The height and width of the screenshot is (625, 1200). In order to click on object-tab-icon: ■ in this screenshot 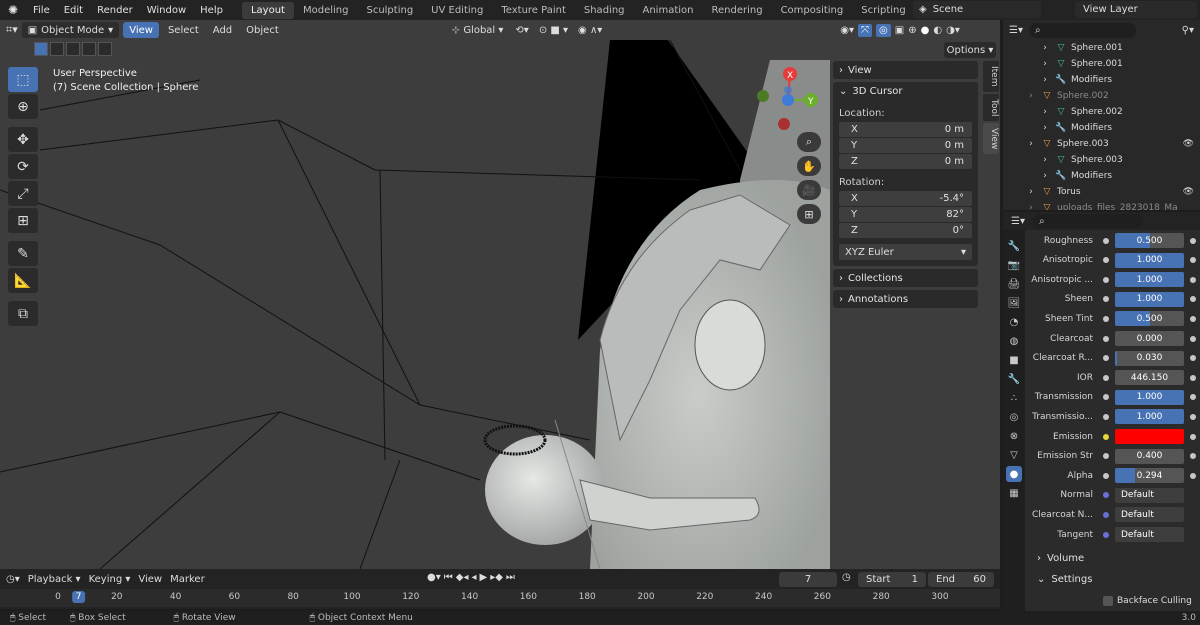, I will do `click(1014, 360)`.